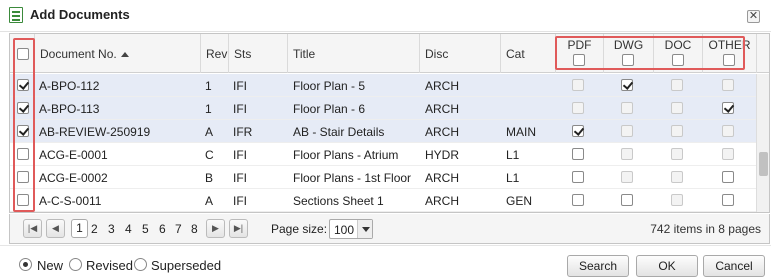 Image resolution: width=771 pixels, height=280 pixels. Describe the element at coordinates (117, 53) in the screenshot. I see `column-header-document-no: Document No.` at that location.